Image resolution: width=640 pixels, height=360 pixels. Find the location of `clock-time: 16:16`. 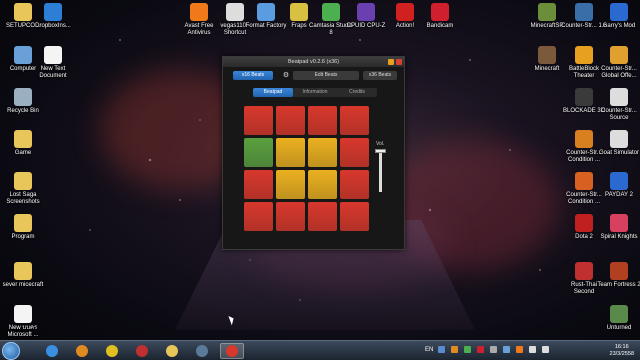

clock-time: 16:16 is located at coordinates (621, 347).